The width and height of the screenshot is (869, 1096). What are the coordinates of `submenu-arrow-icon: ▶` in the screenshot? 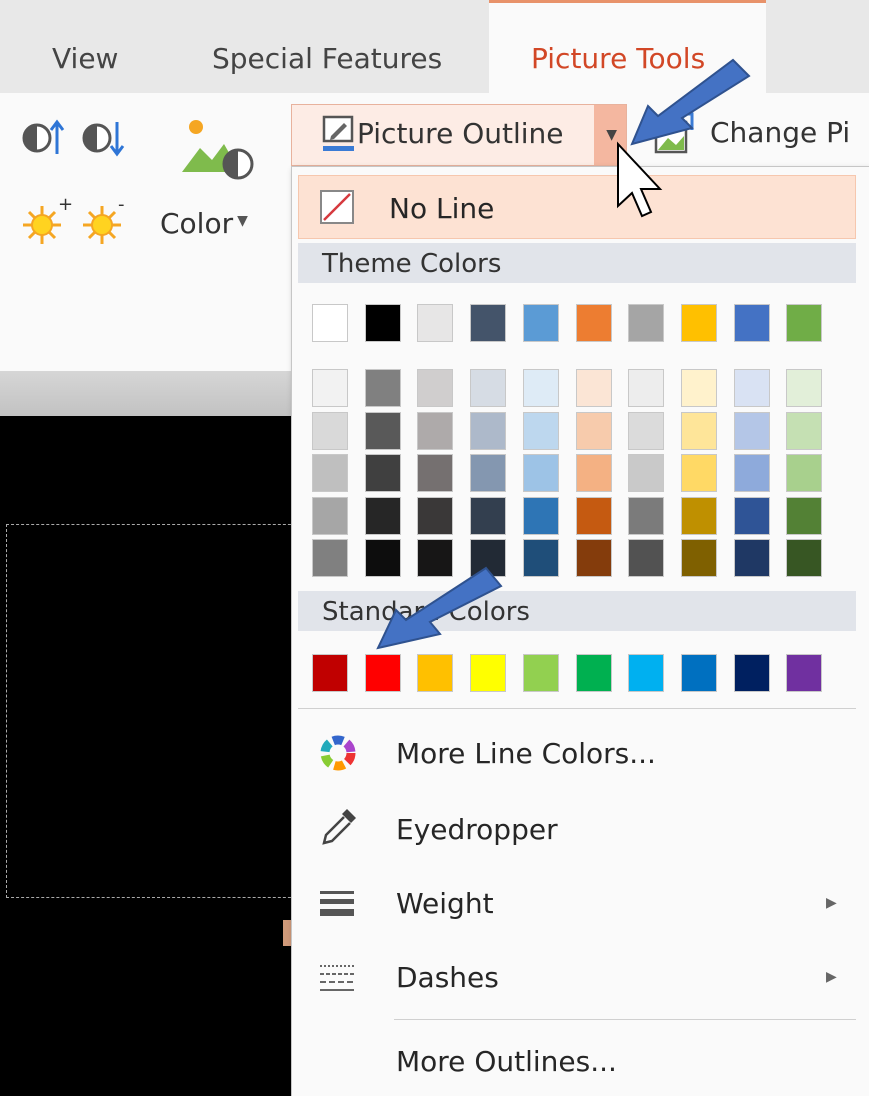 It's located at (831, 903).